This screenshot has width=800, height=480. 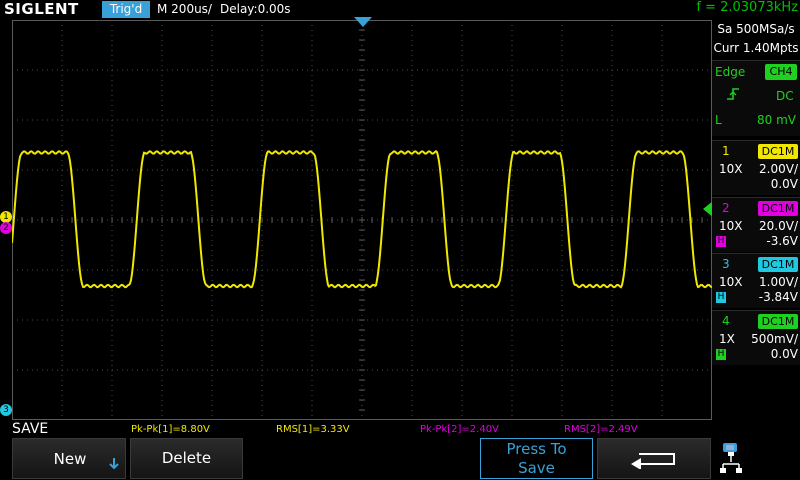 I want to click on measurement-pkpk-2: Pk-Pk[2]=2.40V, so click(x=459, y=429).